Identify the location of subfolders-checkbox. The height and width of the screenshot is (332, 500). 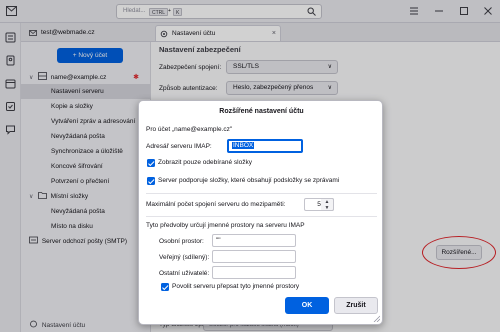
(151, 181).